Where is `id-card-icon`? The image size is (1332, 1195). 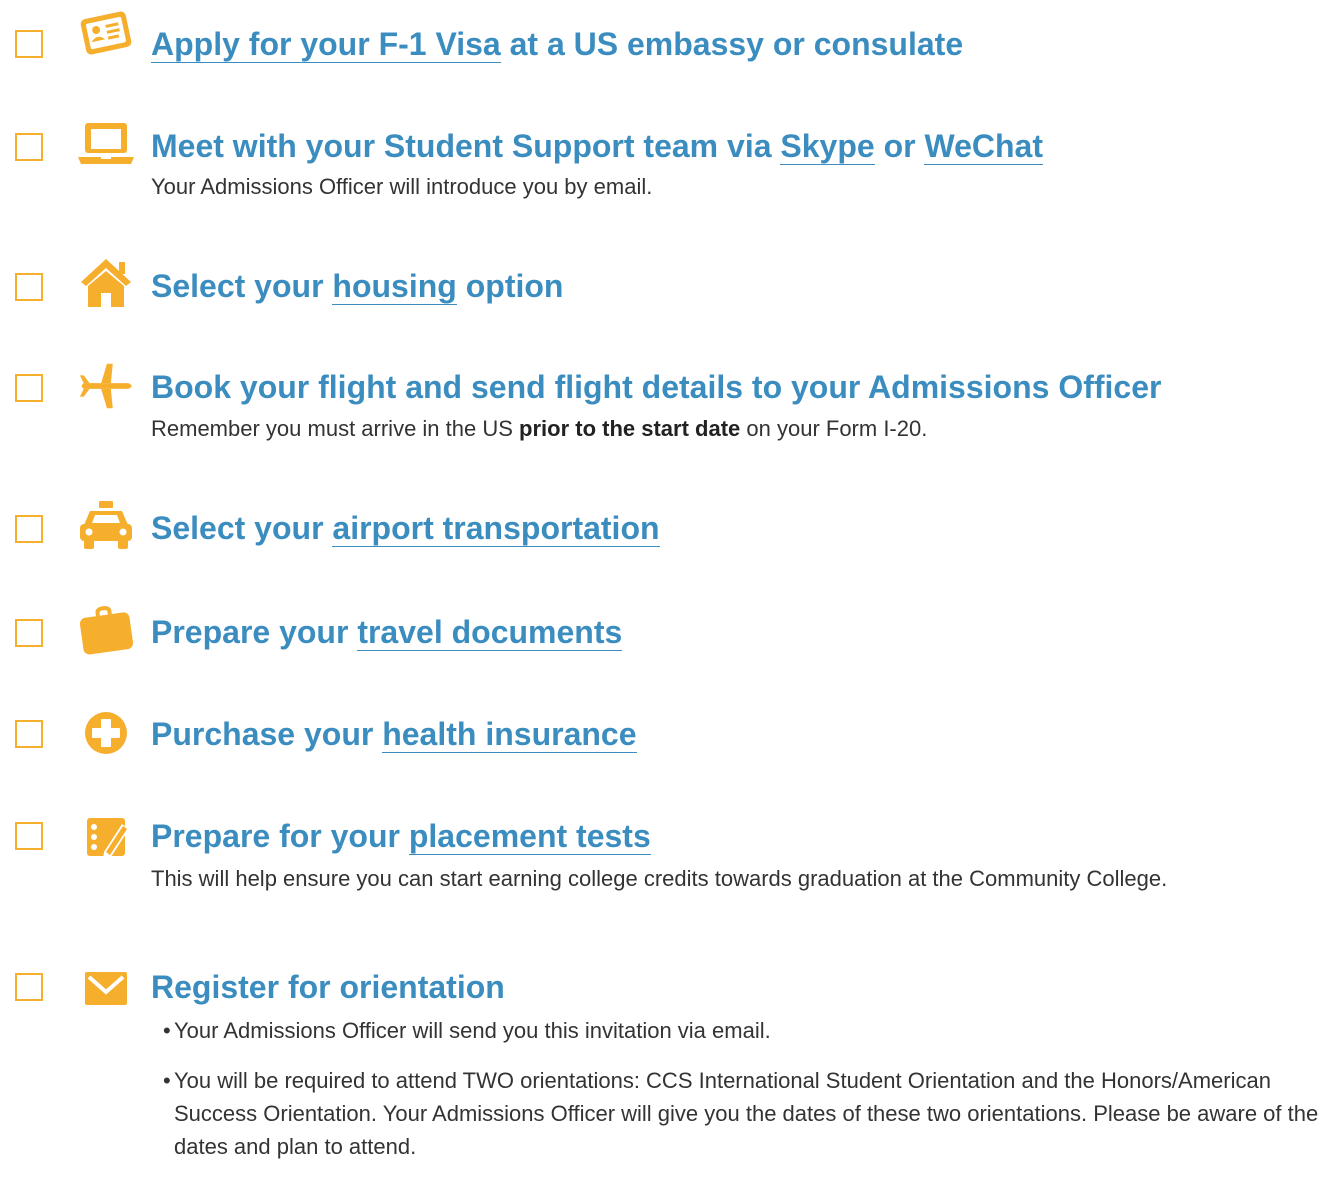
id-card-icon is located at coordinates (106, 33).